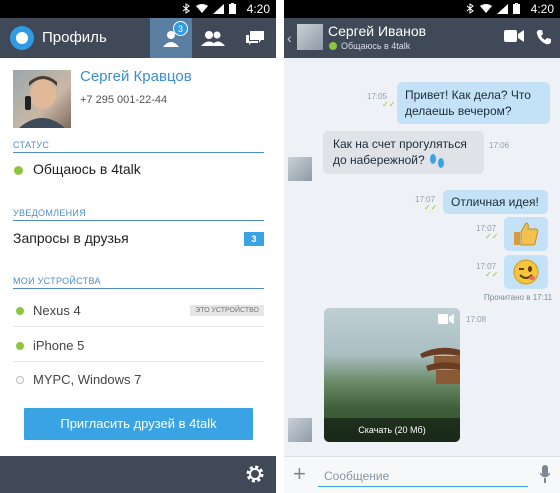  I want to click on profile-name: Сергей Кравцов, so click(136, 76).